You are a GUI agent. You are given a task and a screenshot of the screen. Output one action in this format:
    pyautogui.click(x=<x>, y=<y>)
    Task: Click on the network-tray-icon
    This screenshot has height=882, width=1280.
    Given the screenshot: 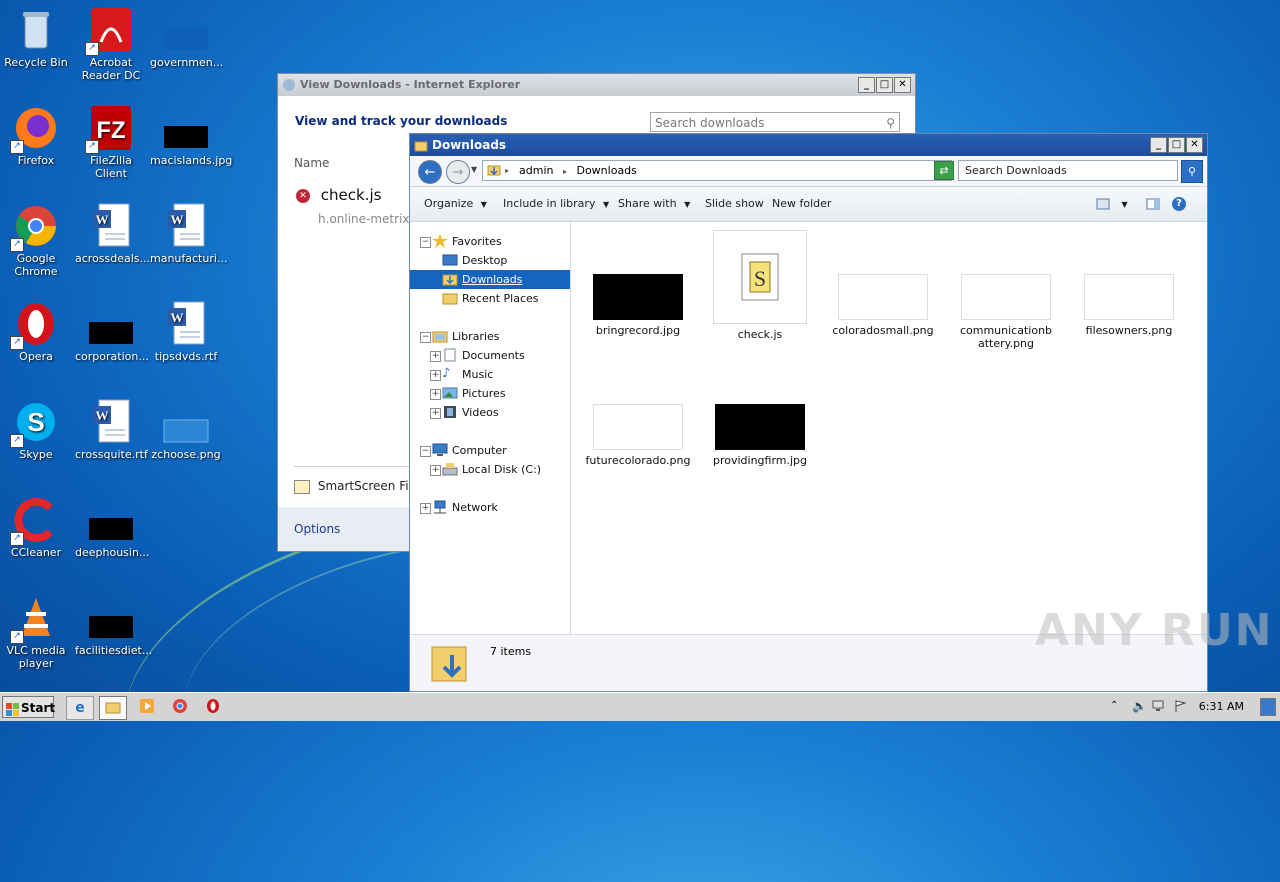 What is the action you would take?
    pyautogui.click(x=1159, y=707)
    